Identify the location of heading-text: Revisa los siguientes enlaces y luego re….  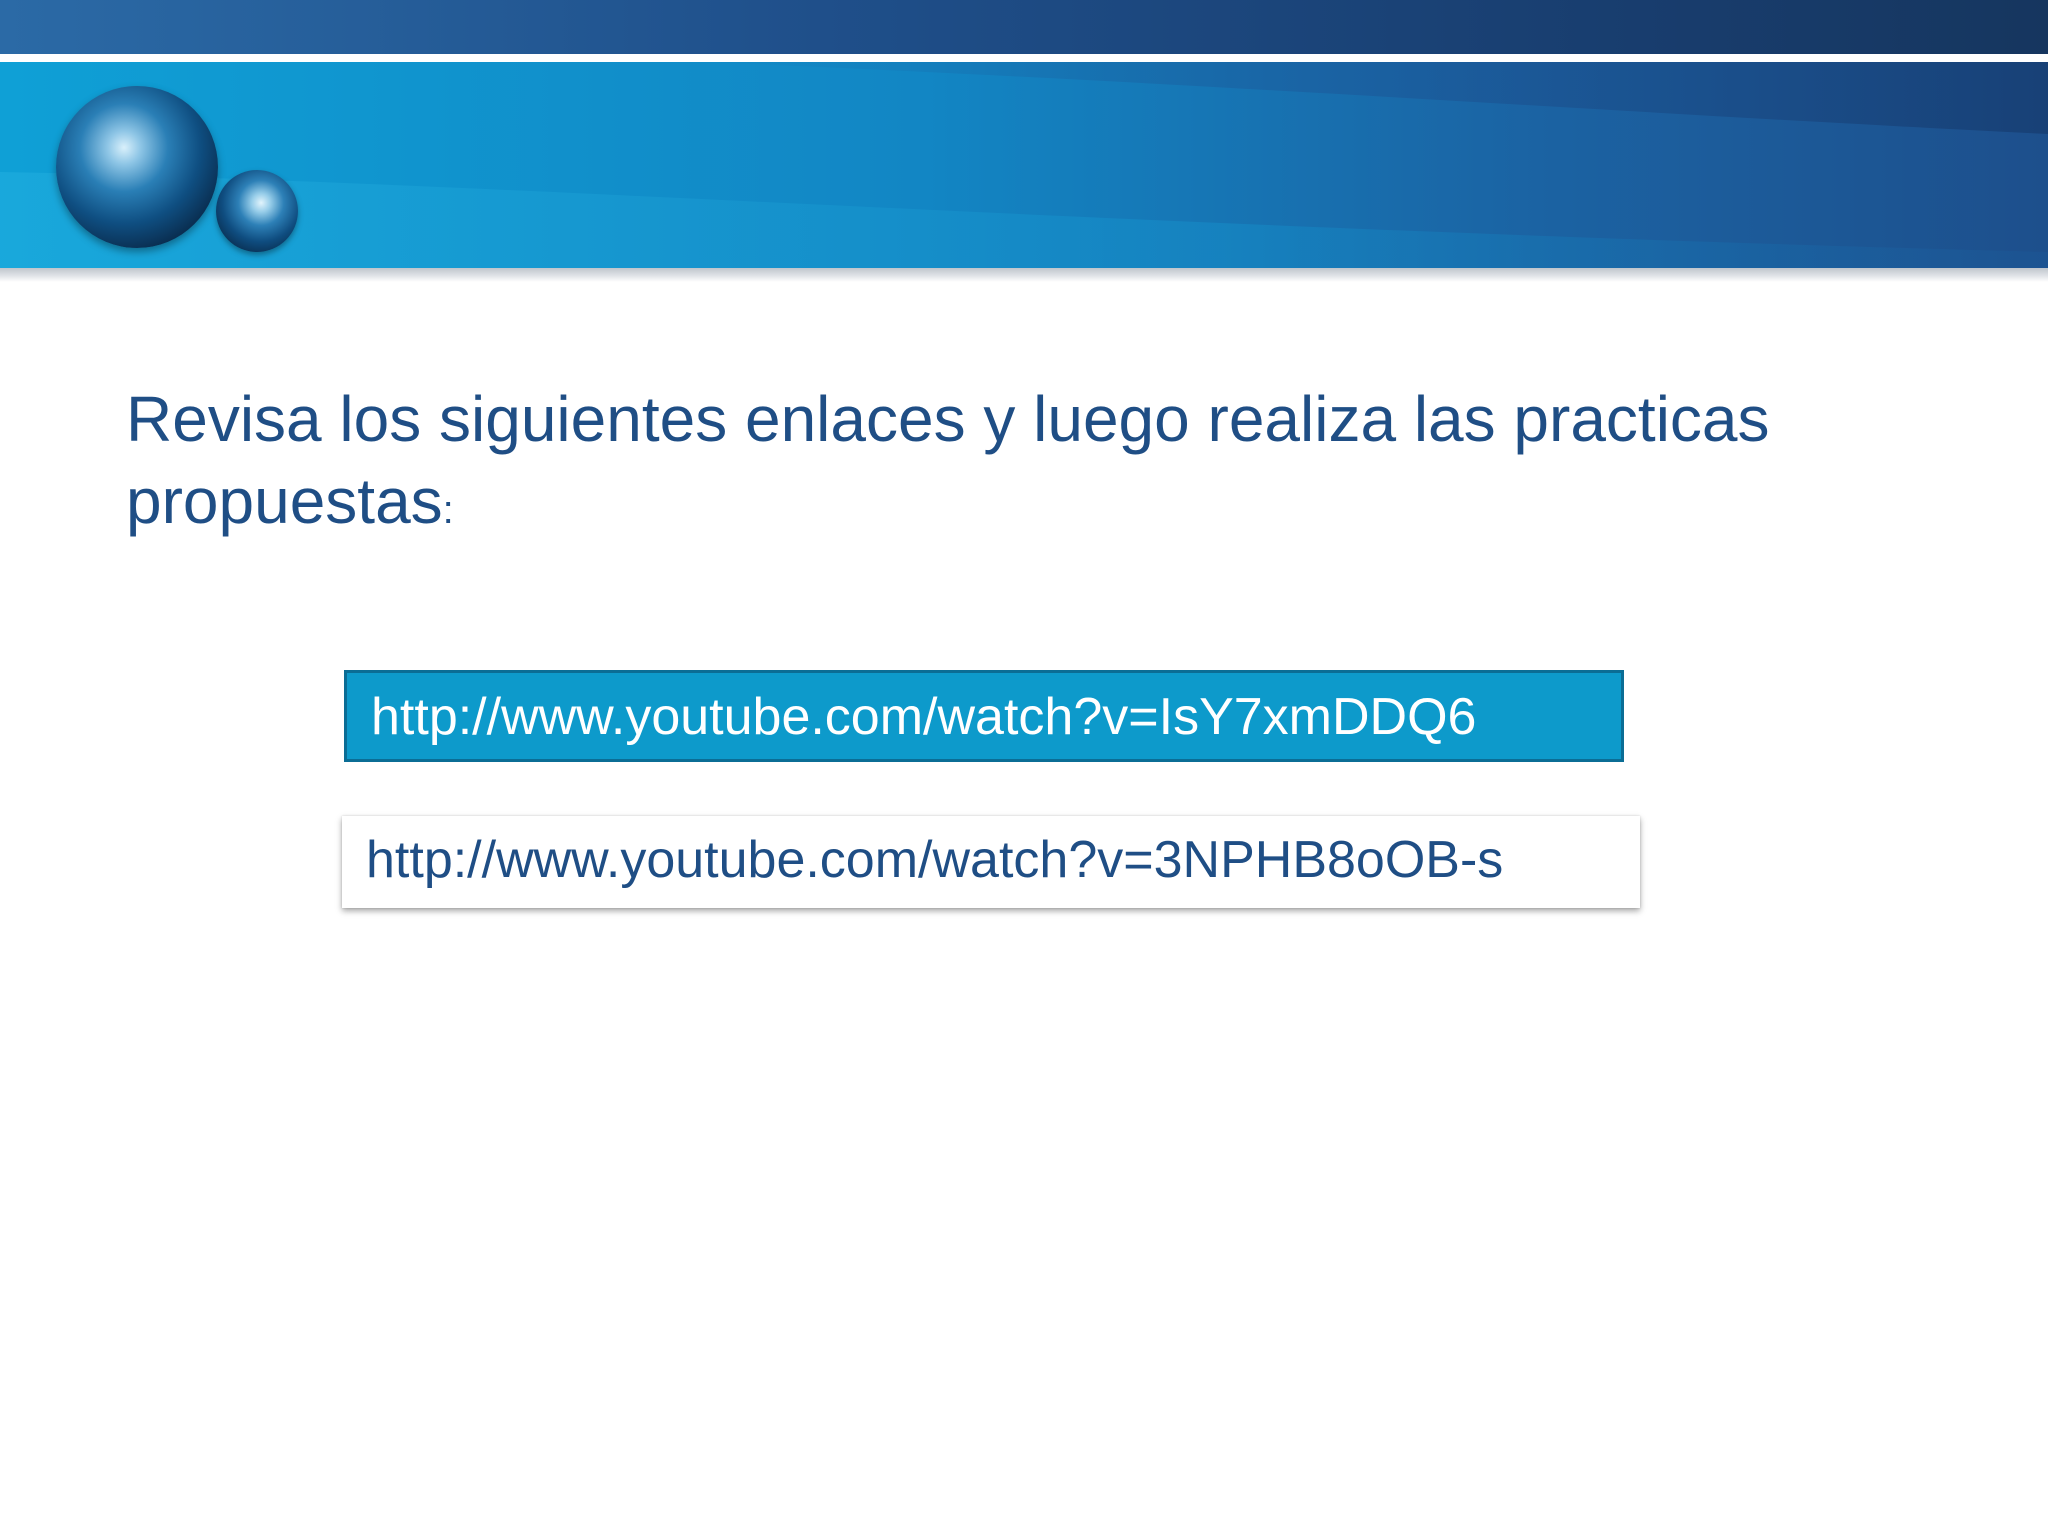
(948, 460).